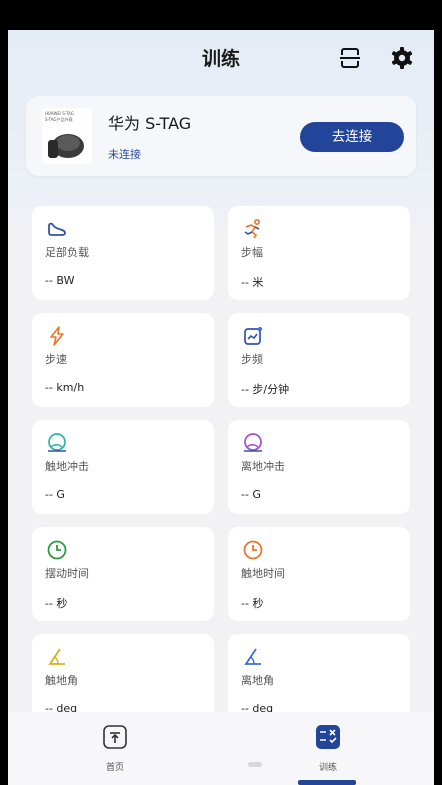  I want to click on header: 训练, so click(221, 58).